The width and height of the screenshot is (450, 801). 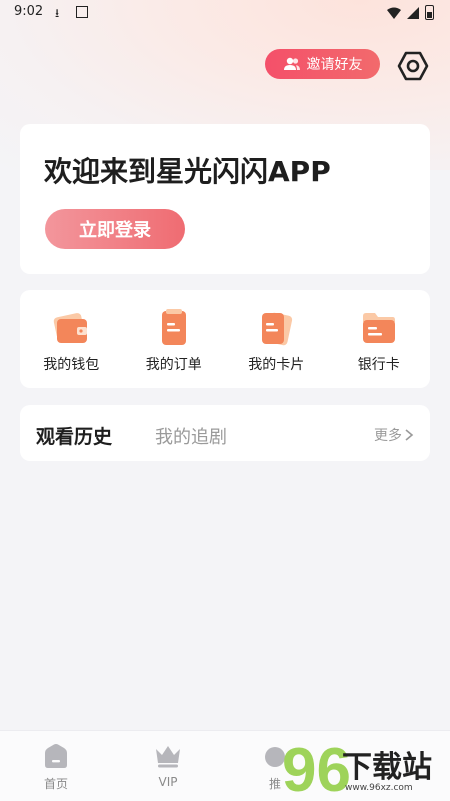 I want to click on shortcut-orders: 我的订单, so click(x=174, y=339).